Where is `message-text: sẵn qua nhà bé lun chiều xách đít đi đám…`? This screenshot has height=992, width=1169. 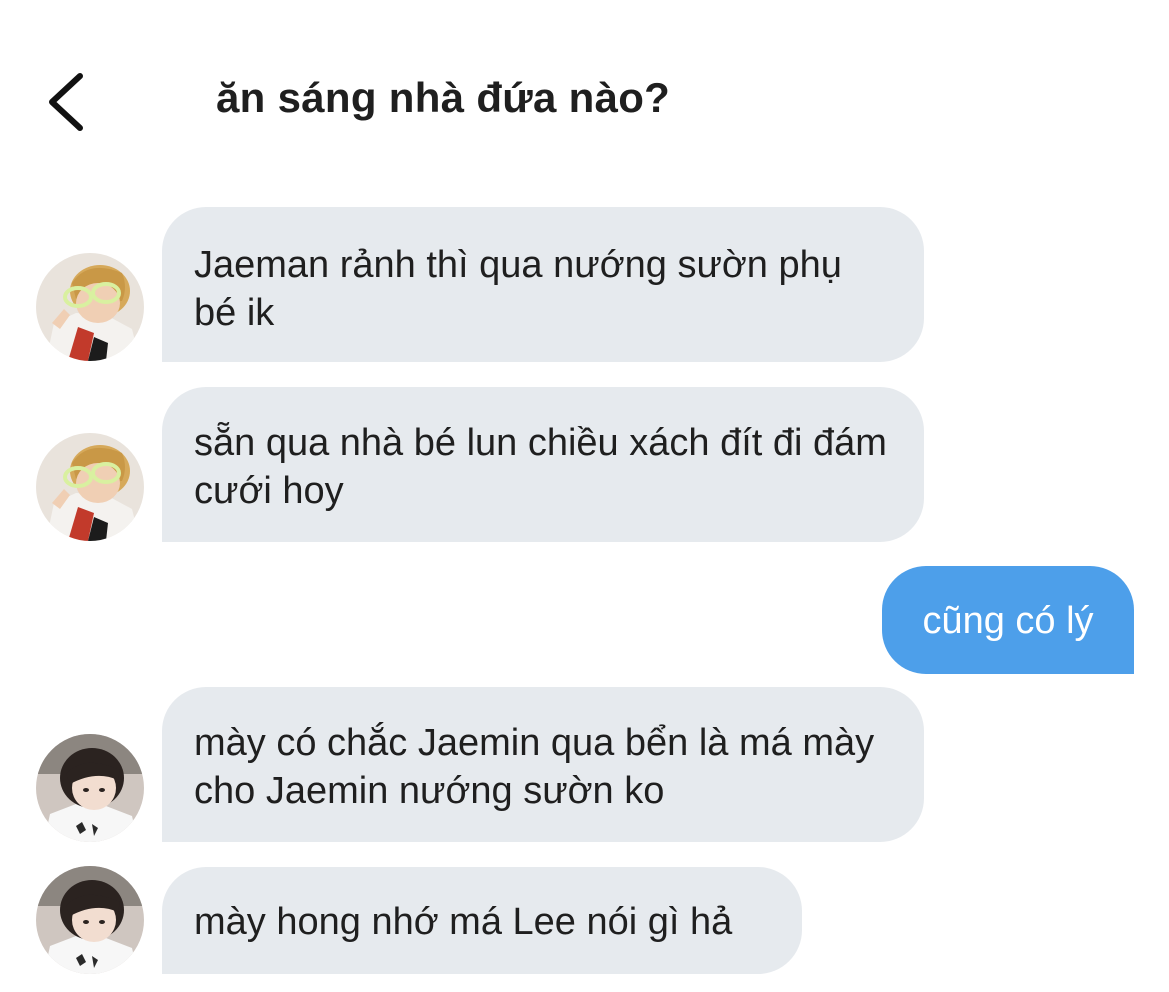 message-text: sẵn qua nhà bé lun chiều xách đít đi đám… is located at coordinates (540, 467).